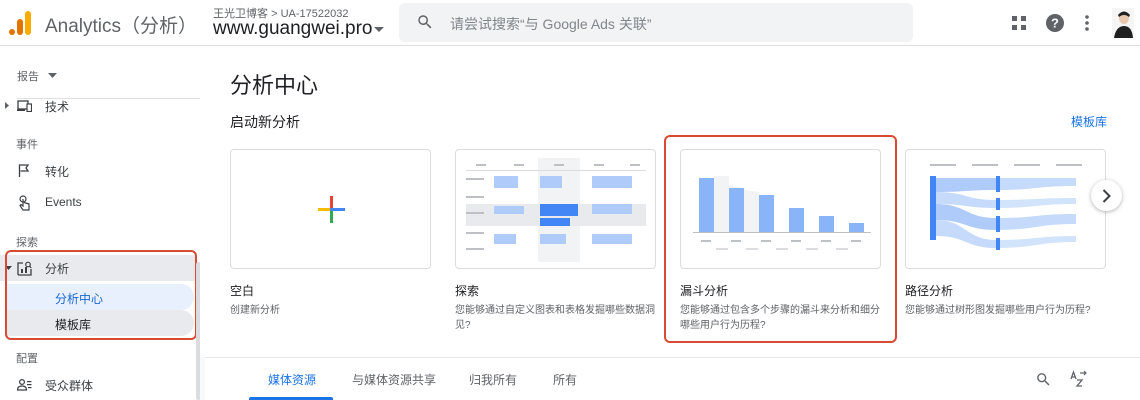 The height and width of the screenshot is (400, 1140). What do you see at coordinates (292, 379) in the screenshot?
I see `tab-media-resources: 媒体资源` at bounding box center [292, 379].